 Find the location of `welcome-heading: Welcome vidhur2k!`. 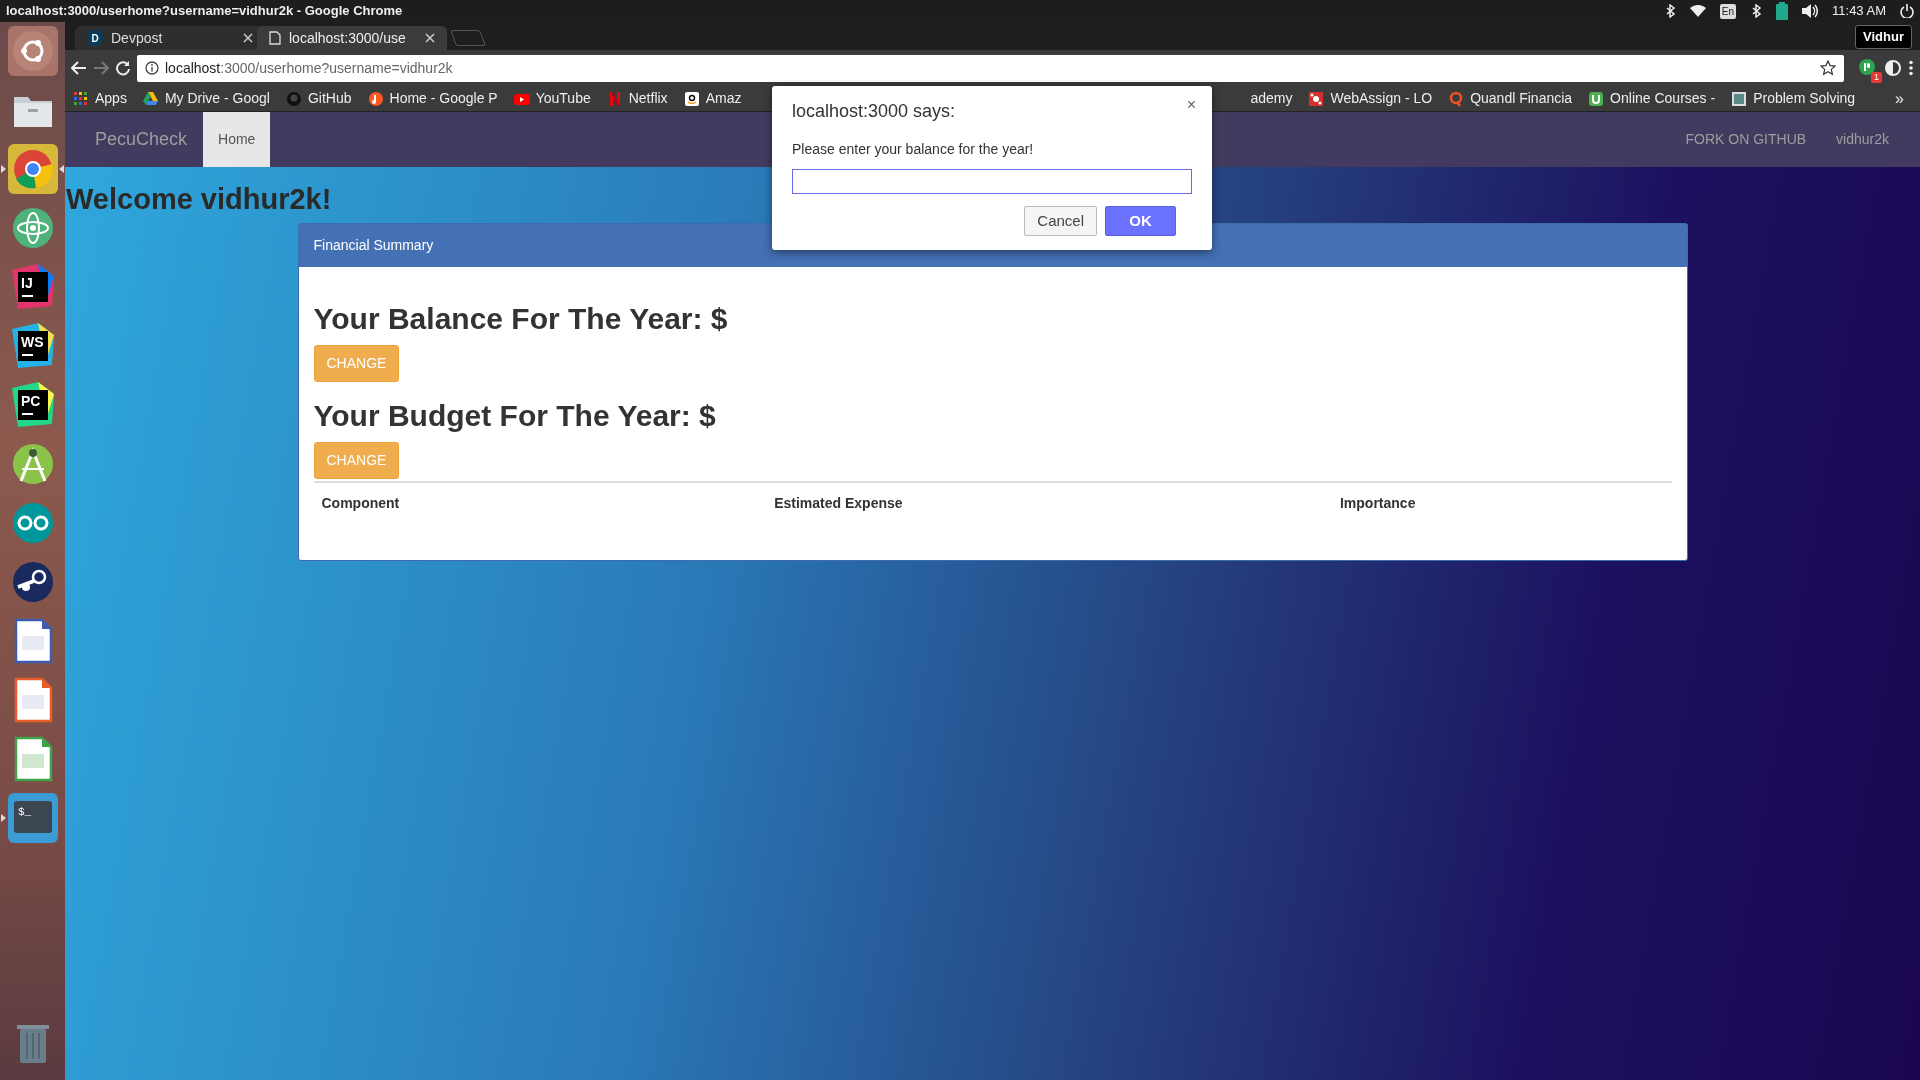

welcome-heading: Welcome vidhur2k! is located at coordinates (199, 199).